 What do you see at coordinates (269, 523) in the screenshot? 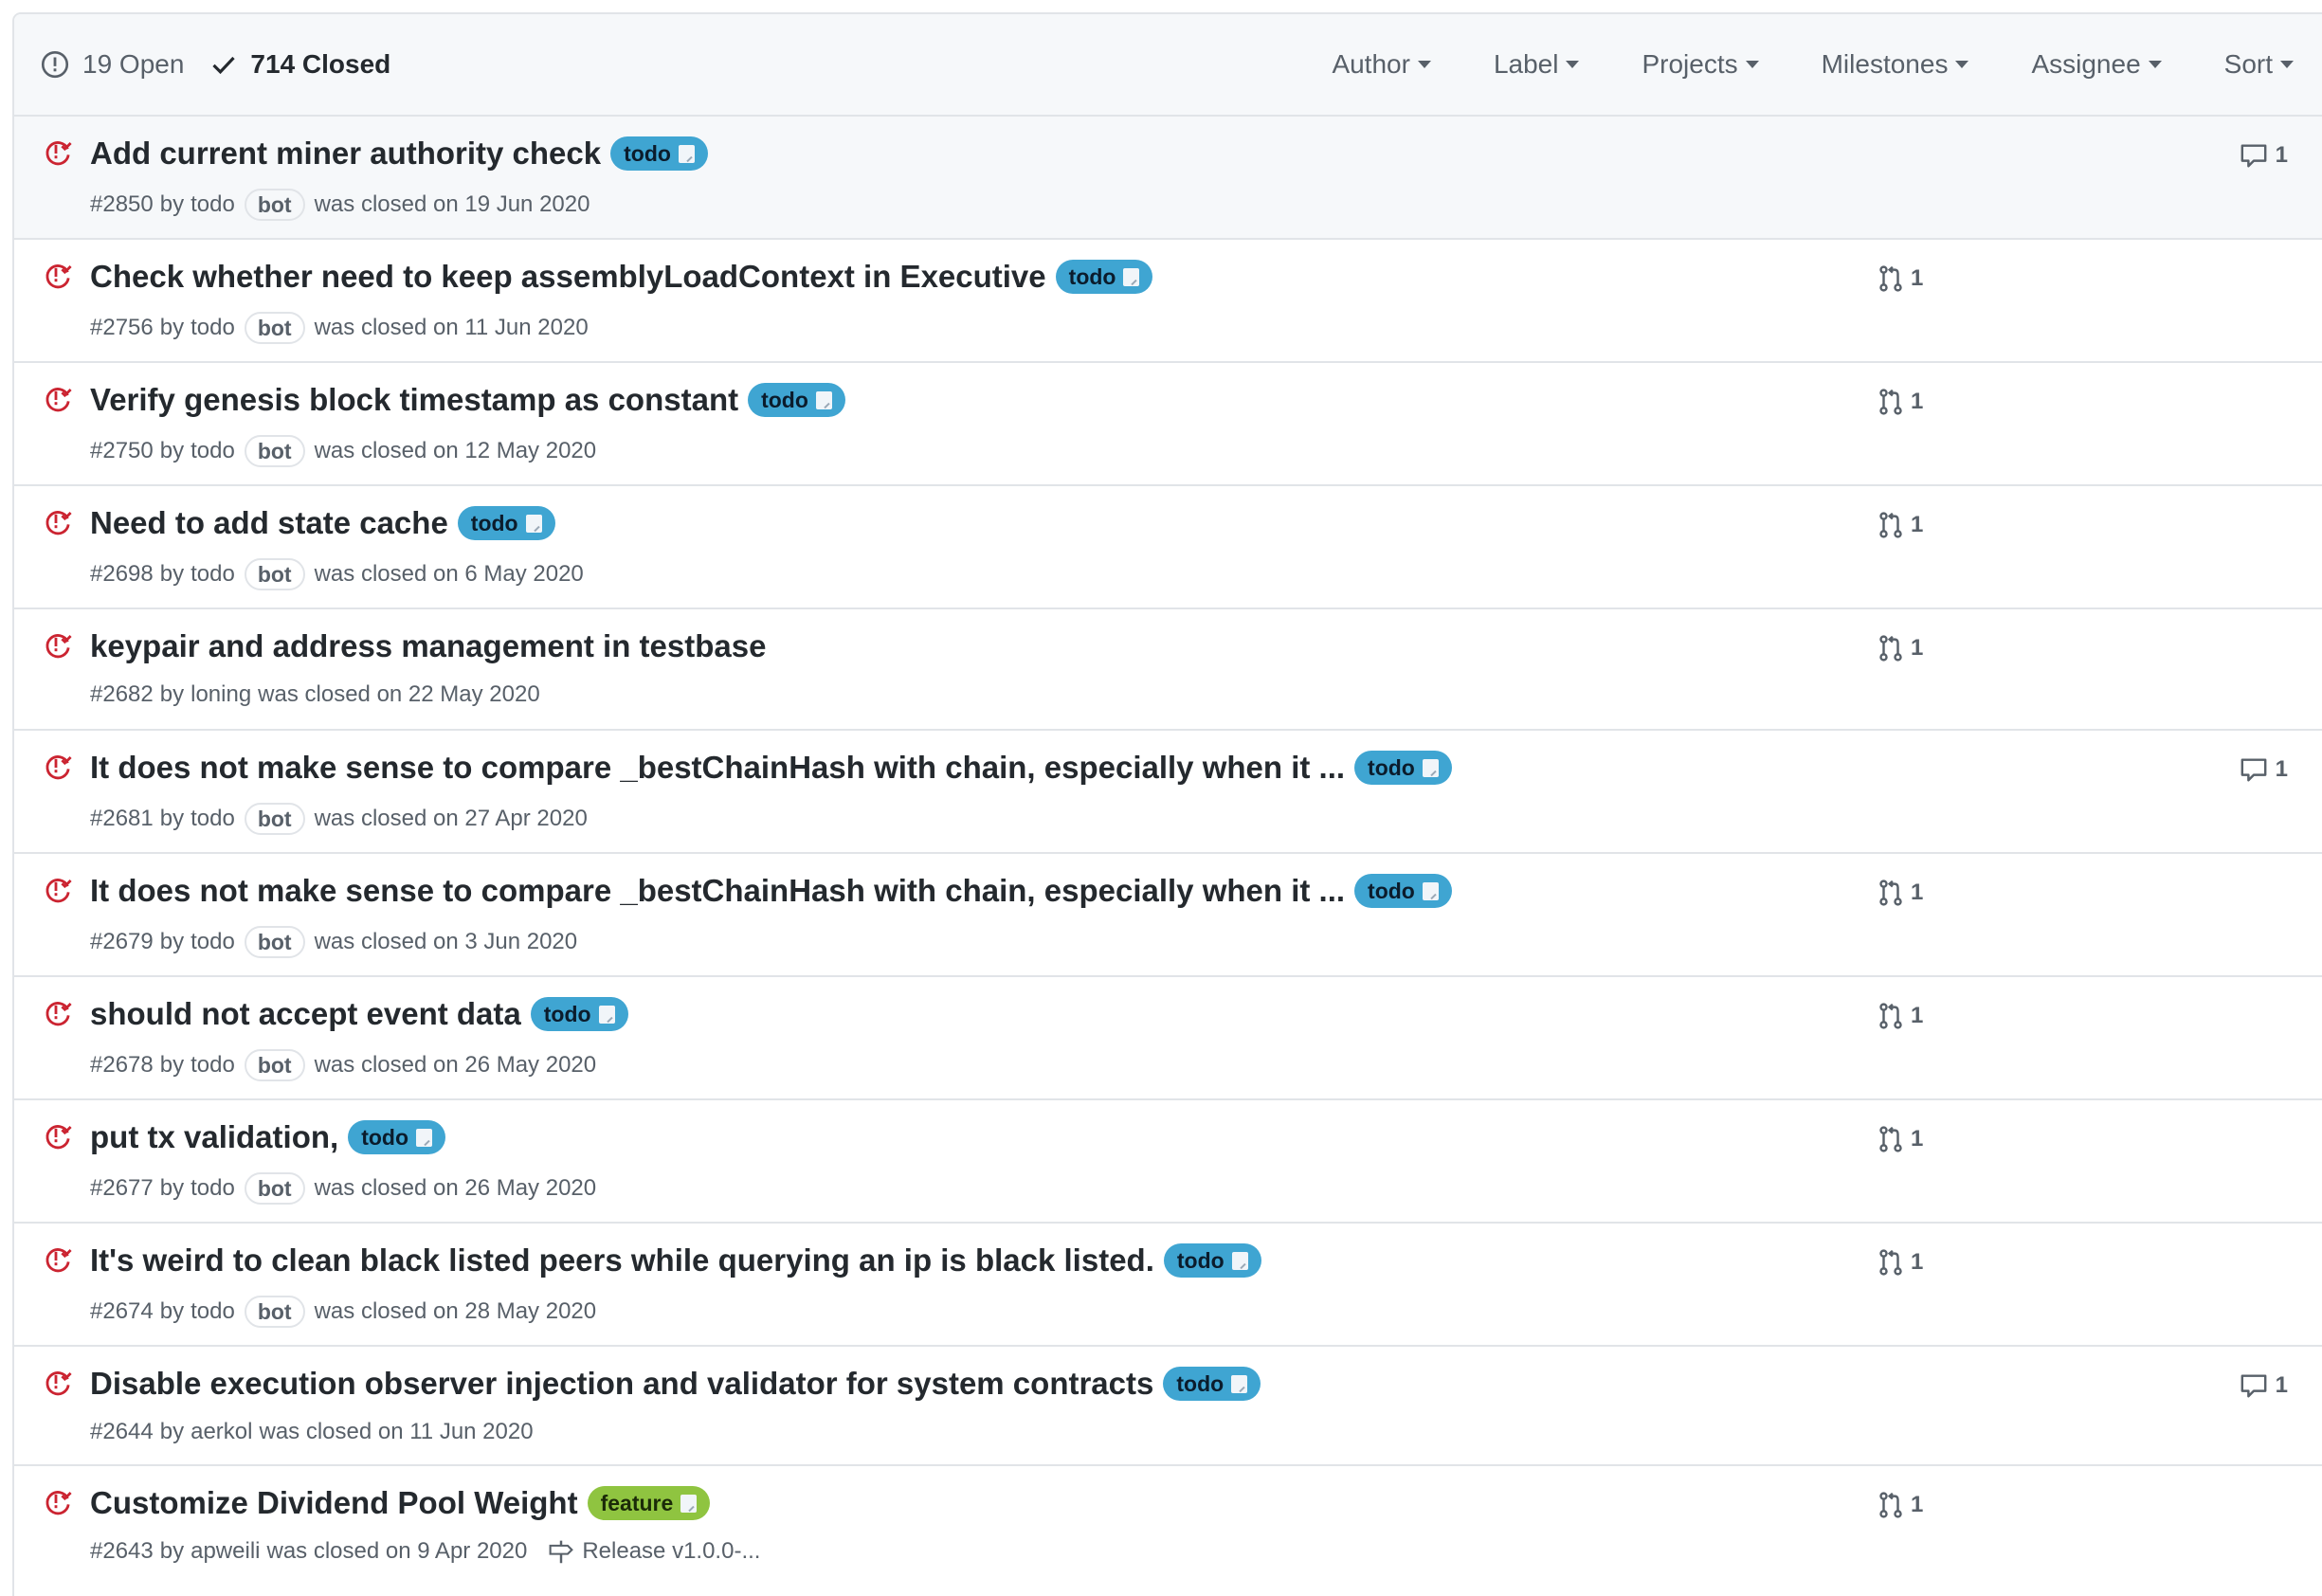
I see `issue-title-link: Need to add state cache` at bounding box center [269, 523].